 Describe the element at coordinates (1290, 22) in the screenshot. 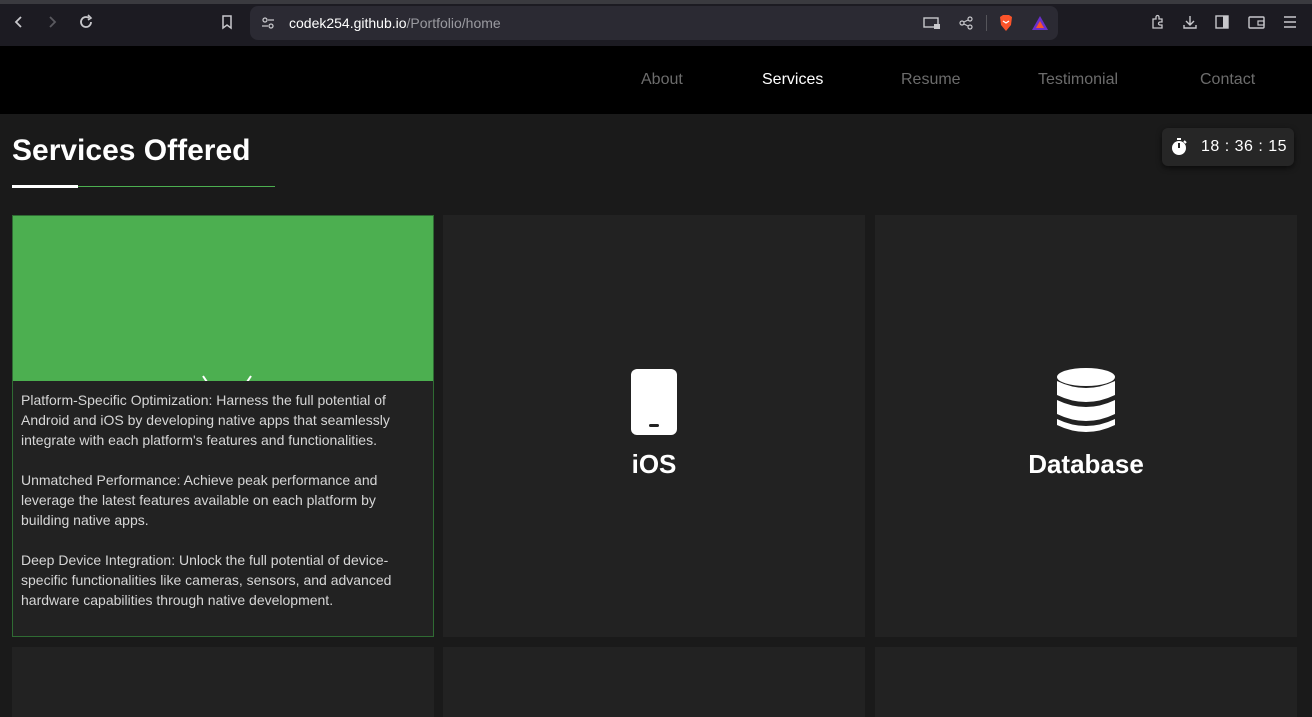

I see `menu-icon` at that location.